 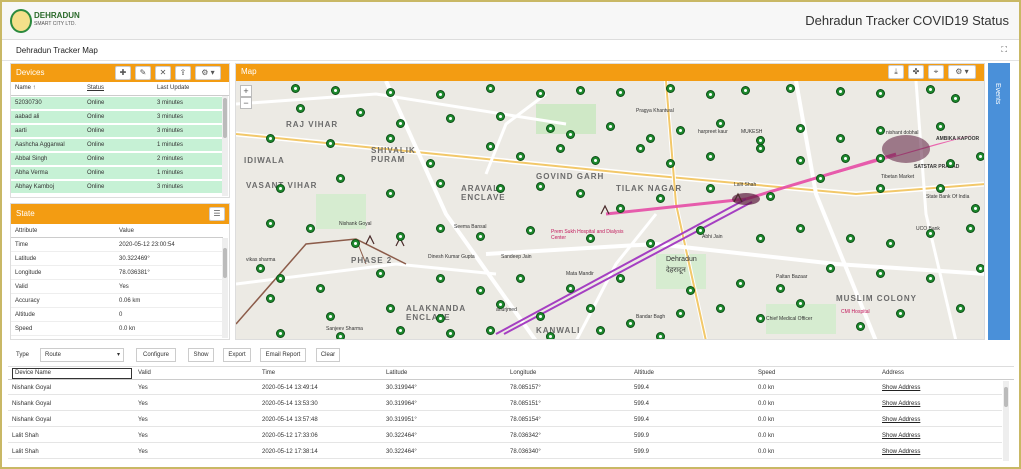 I want to click on upload-icon: ⇪, so click(x=183, y=73).